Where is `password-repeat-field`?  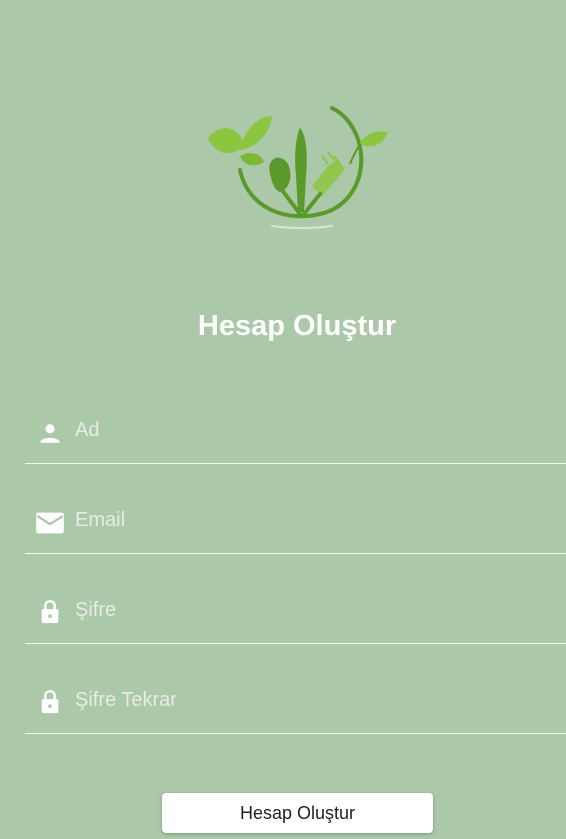 password-repeat-field is located at coordinates (295, 689).